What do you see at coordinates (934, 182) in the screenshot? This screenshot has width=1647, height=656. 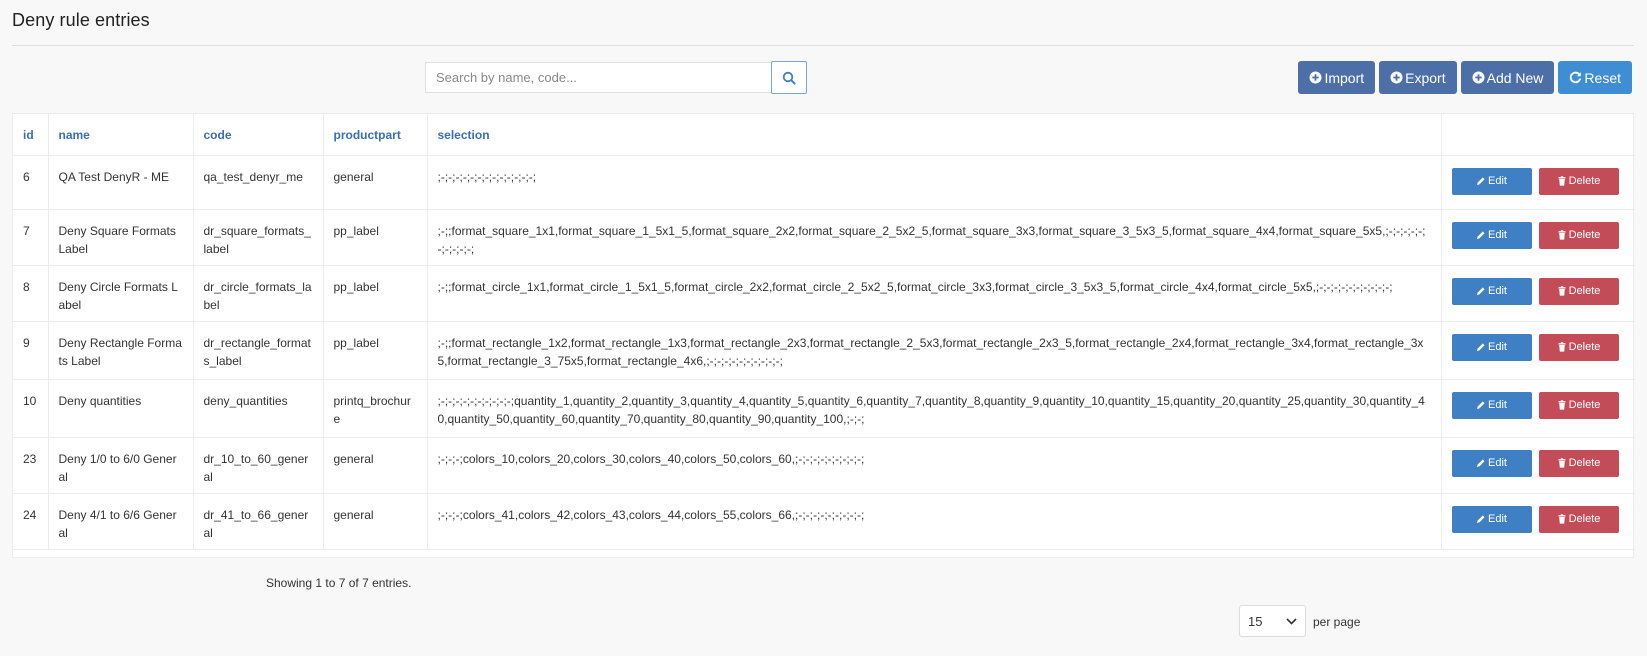 I see `cell-selection: ;-;-;-;-;-;-;-;-;-;-;-;-;-;` at bounding box center [934, 182].